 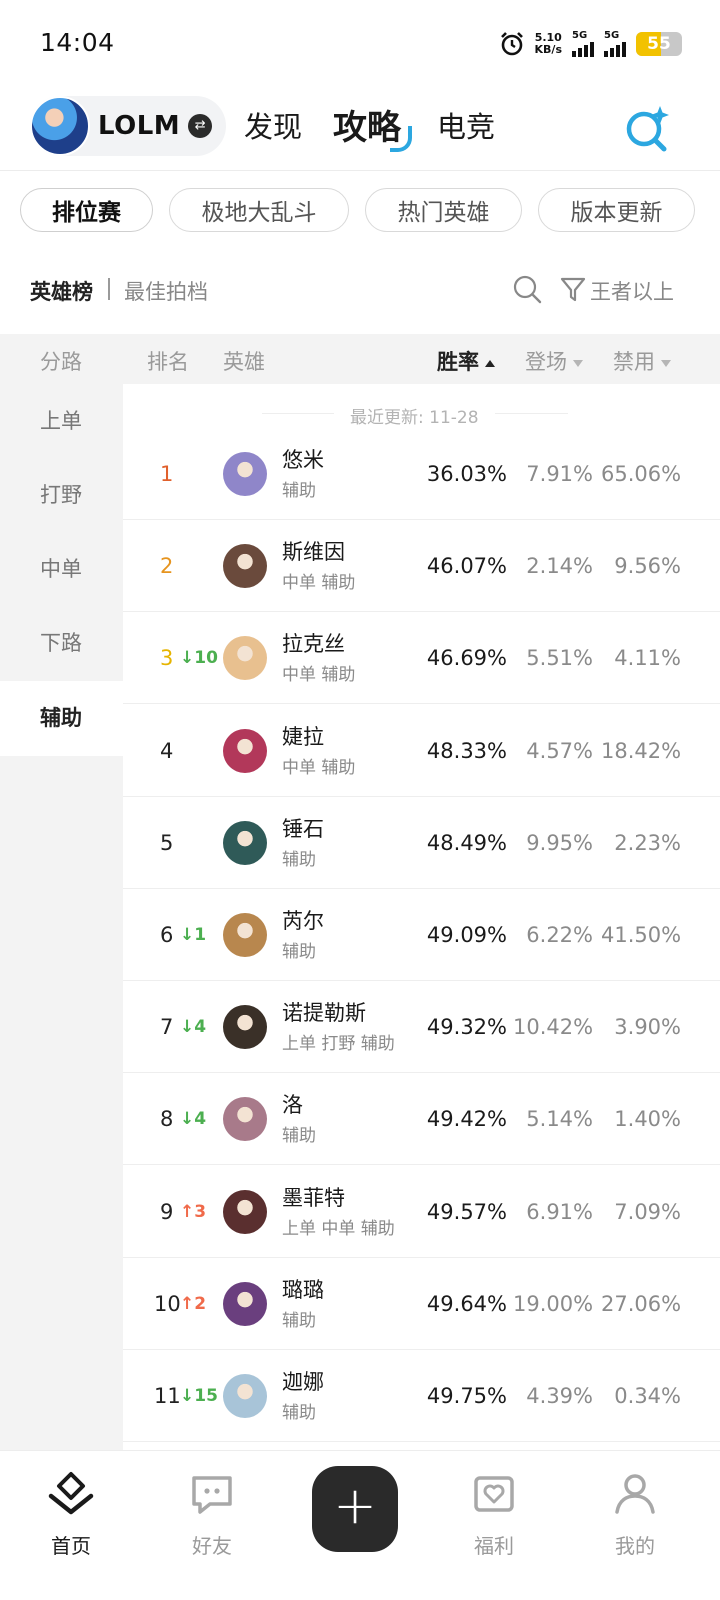 I want to click on rank-number: 7, so click(x=167, y=1027).